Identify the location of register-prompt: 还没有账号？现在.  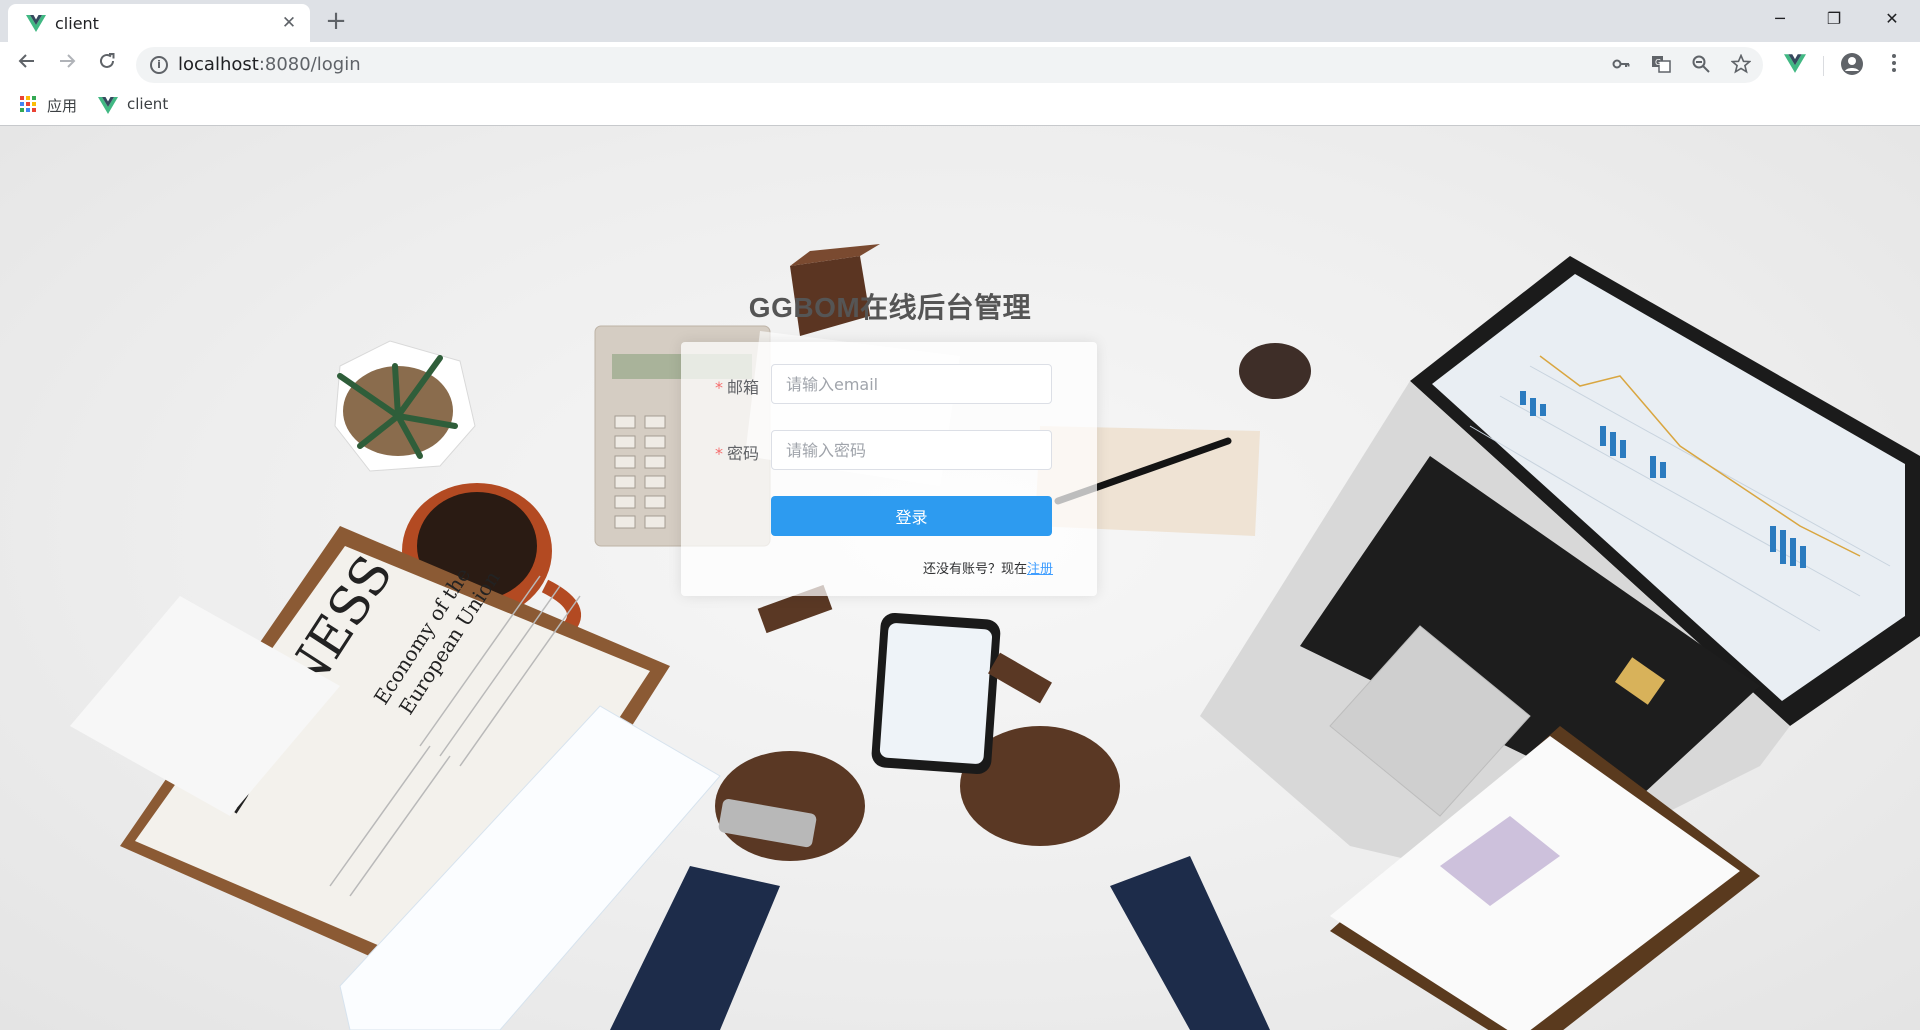
(974, 569).